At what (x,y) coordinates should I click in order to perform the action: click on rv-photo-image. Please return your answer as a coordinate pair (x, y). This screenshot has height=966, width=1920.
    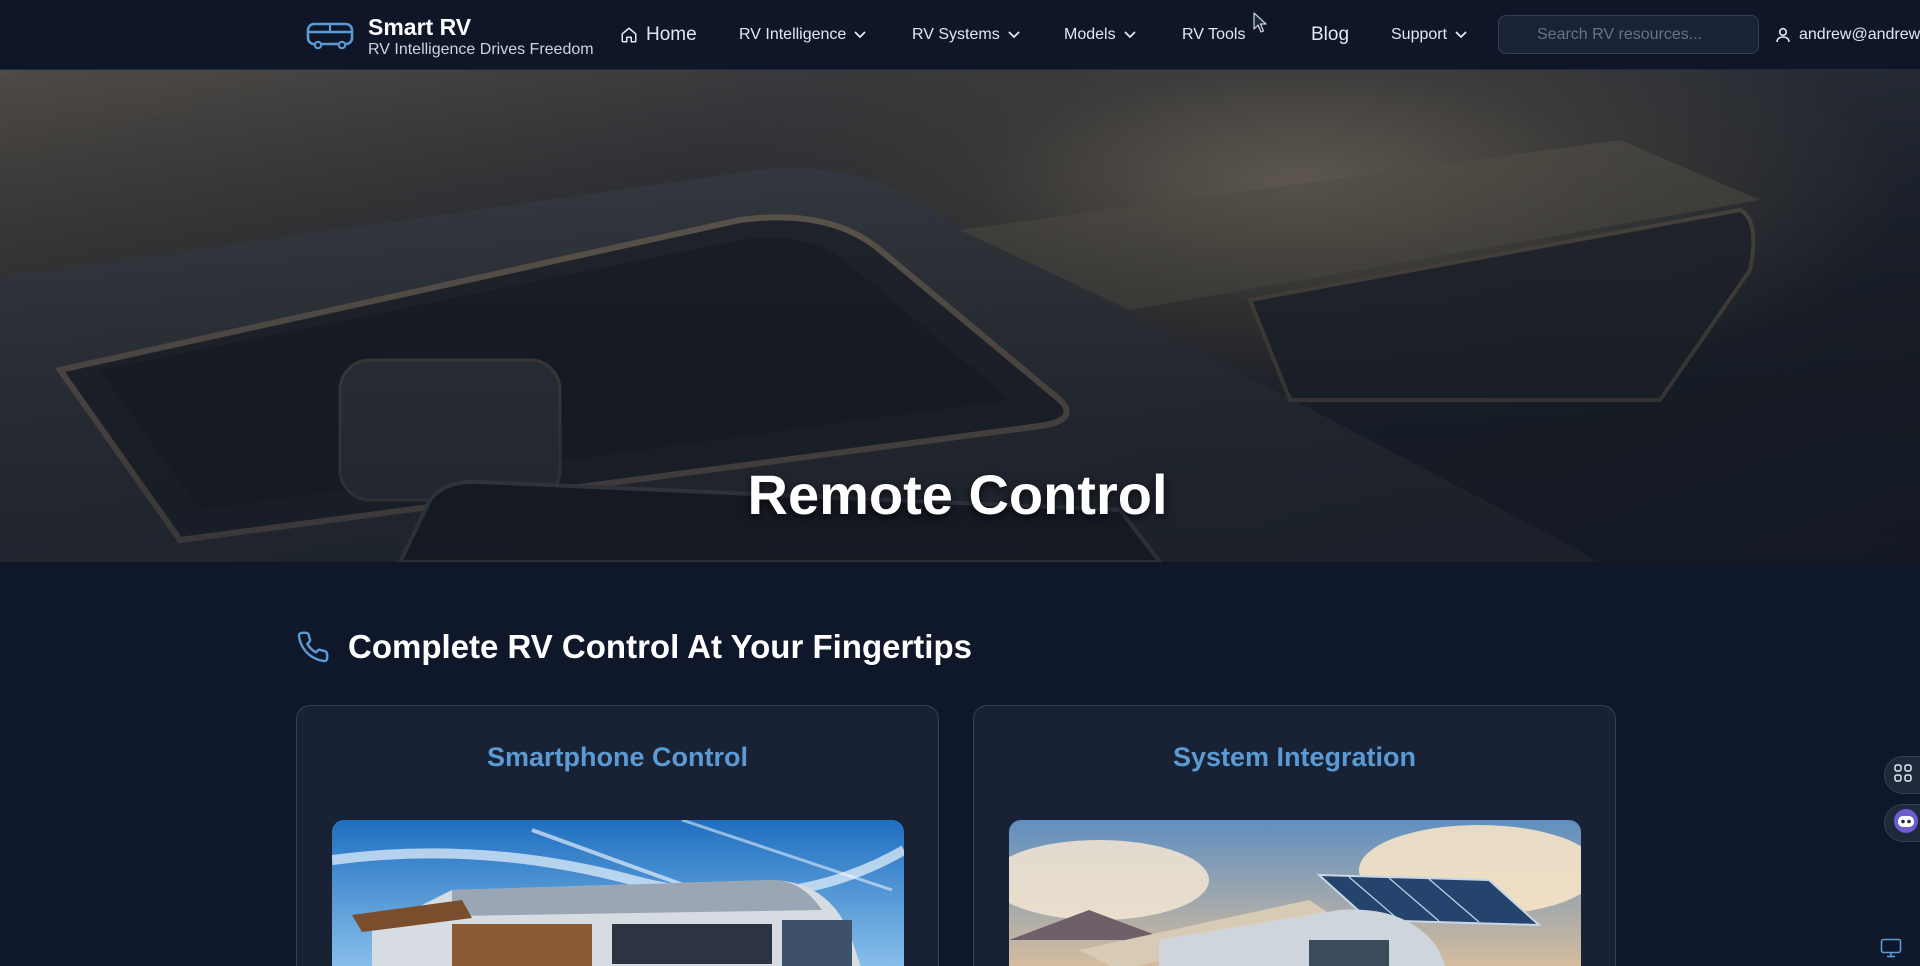
    Looking at the image, I should click on (618, 893).